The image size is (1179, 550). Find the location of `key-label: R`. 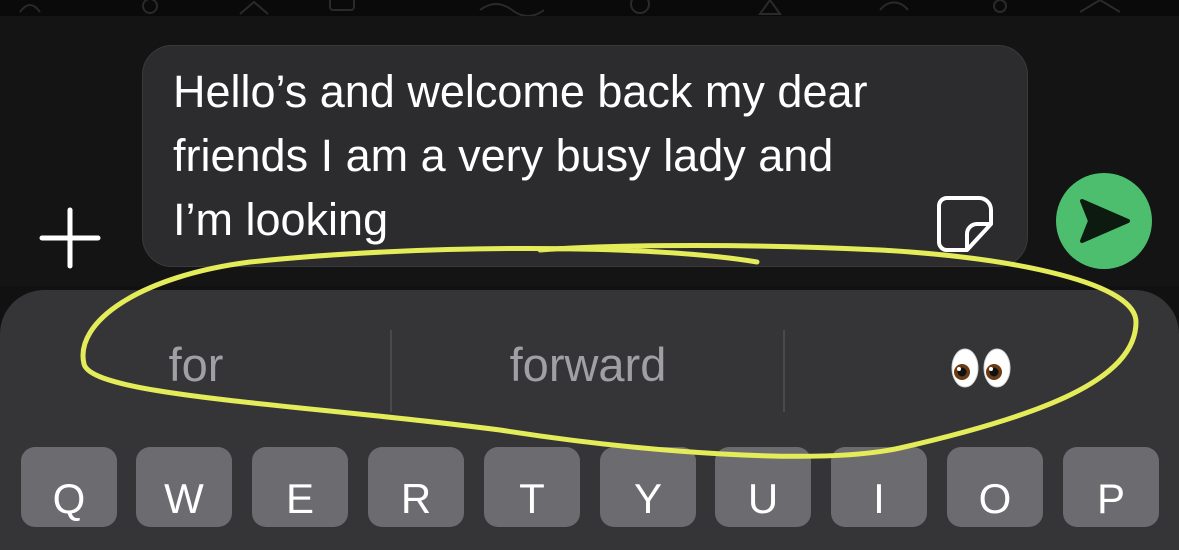

key-label: R is located at coordinates (416, 498).